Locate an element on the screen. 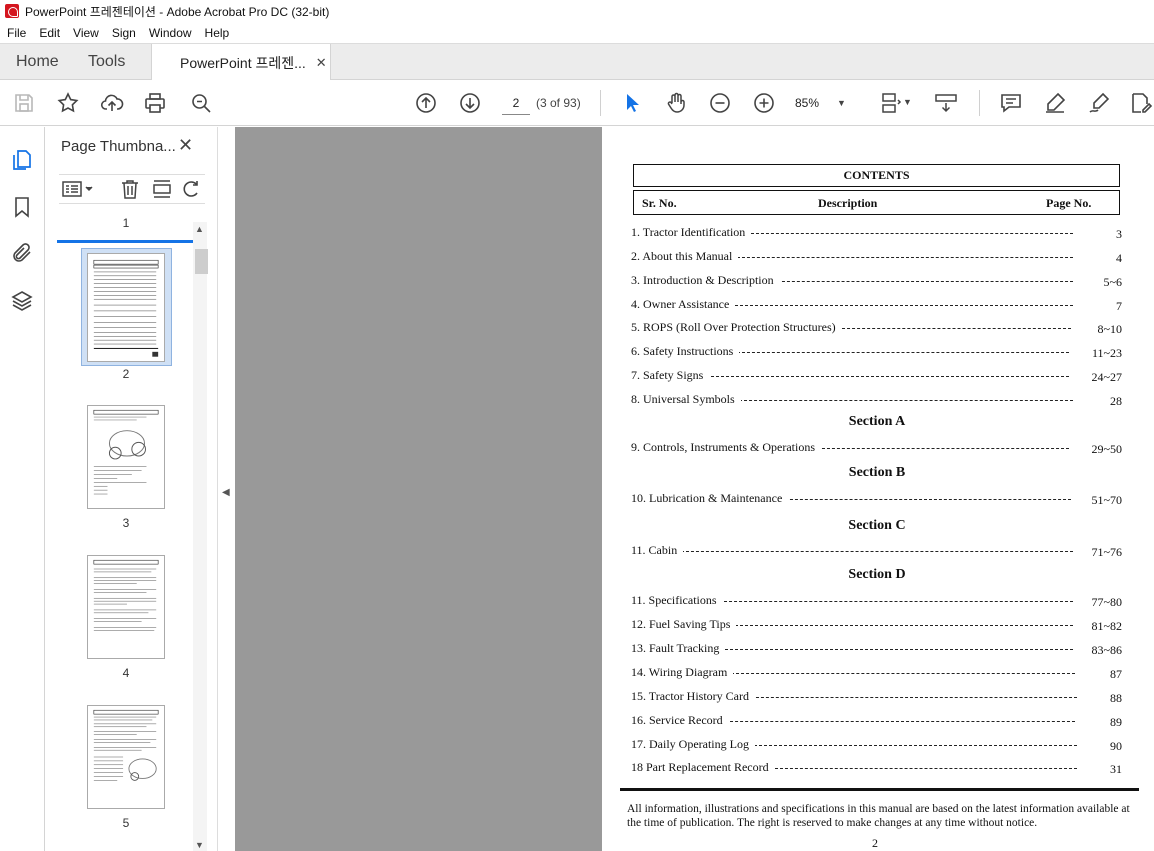 The image size is (1154, 851). toc-entry: 17. Daily Operating Log 90 is located at coordinates (876, 745).